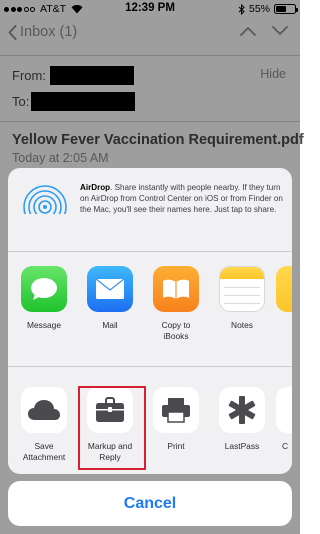 This screenshot has width=320, height=534. I want to click on action-label: Print, so click(176, 446).